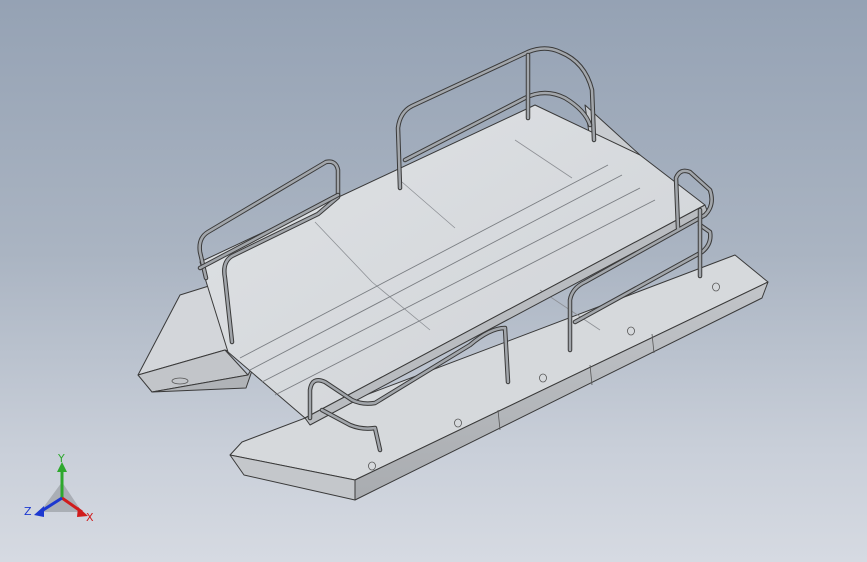  What do you see at coordinates (39, 511) in the screenshot?
I see `z-axis-arrowhead` at bounding box center [39, 511].